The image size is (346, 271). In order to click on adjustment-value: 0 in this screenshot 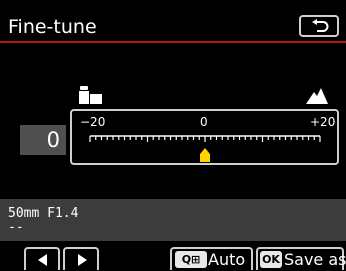, I will do `click(43, 140)`.